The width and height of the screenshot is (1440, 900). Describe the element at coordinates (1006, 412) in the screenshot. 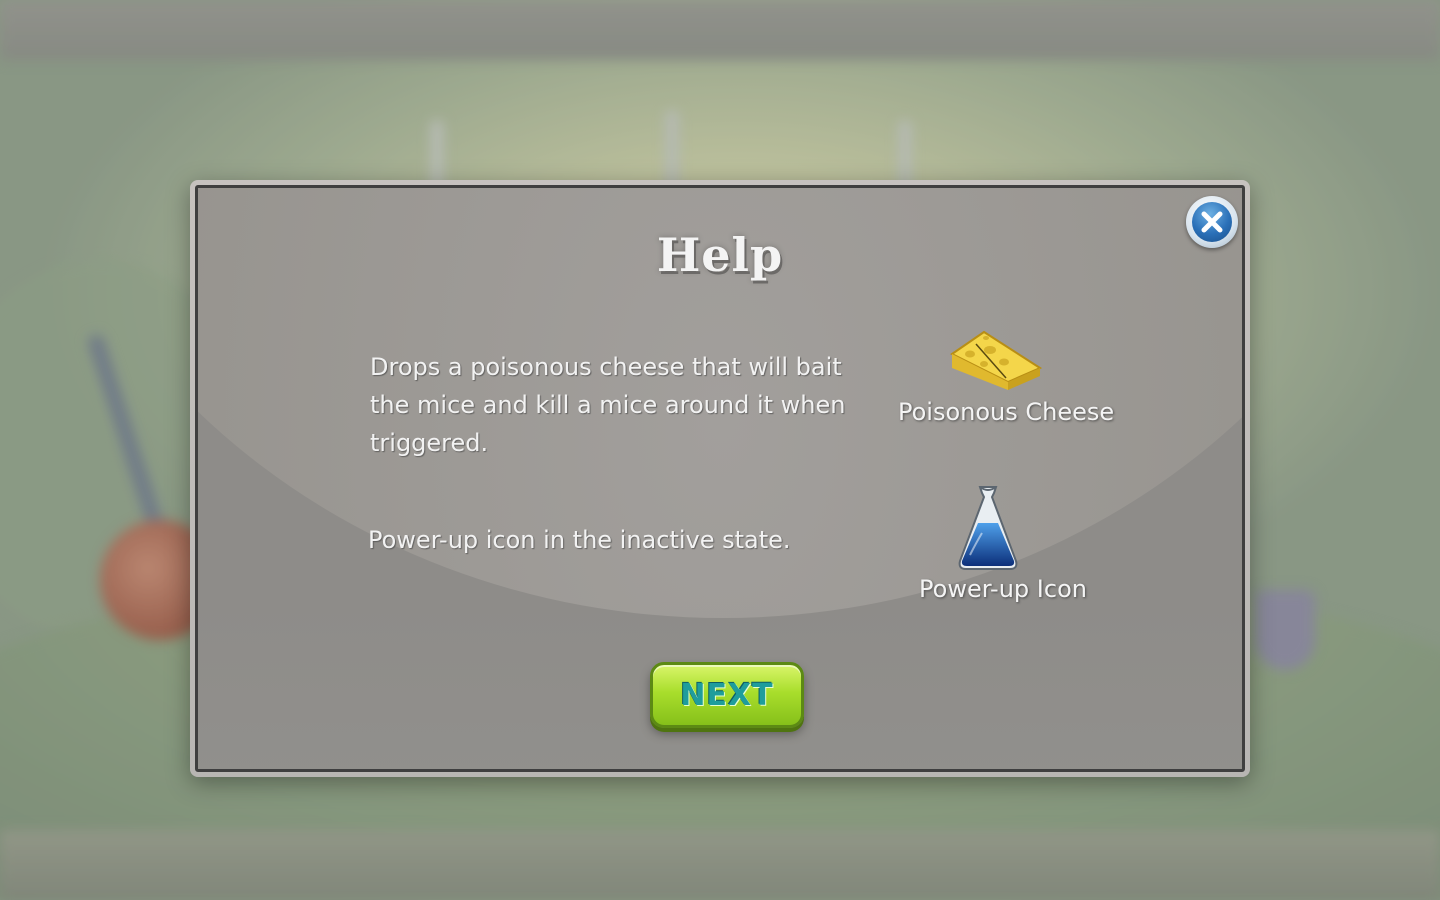

I see `cheese-label: Poisonous Cheese` at that location.